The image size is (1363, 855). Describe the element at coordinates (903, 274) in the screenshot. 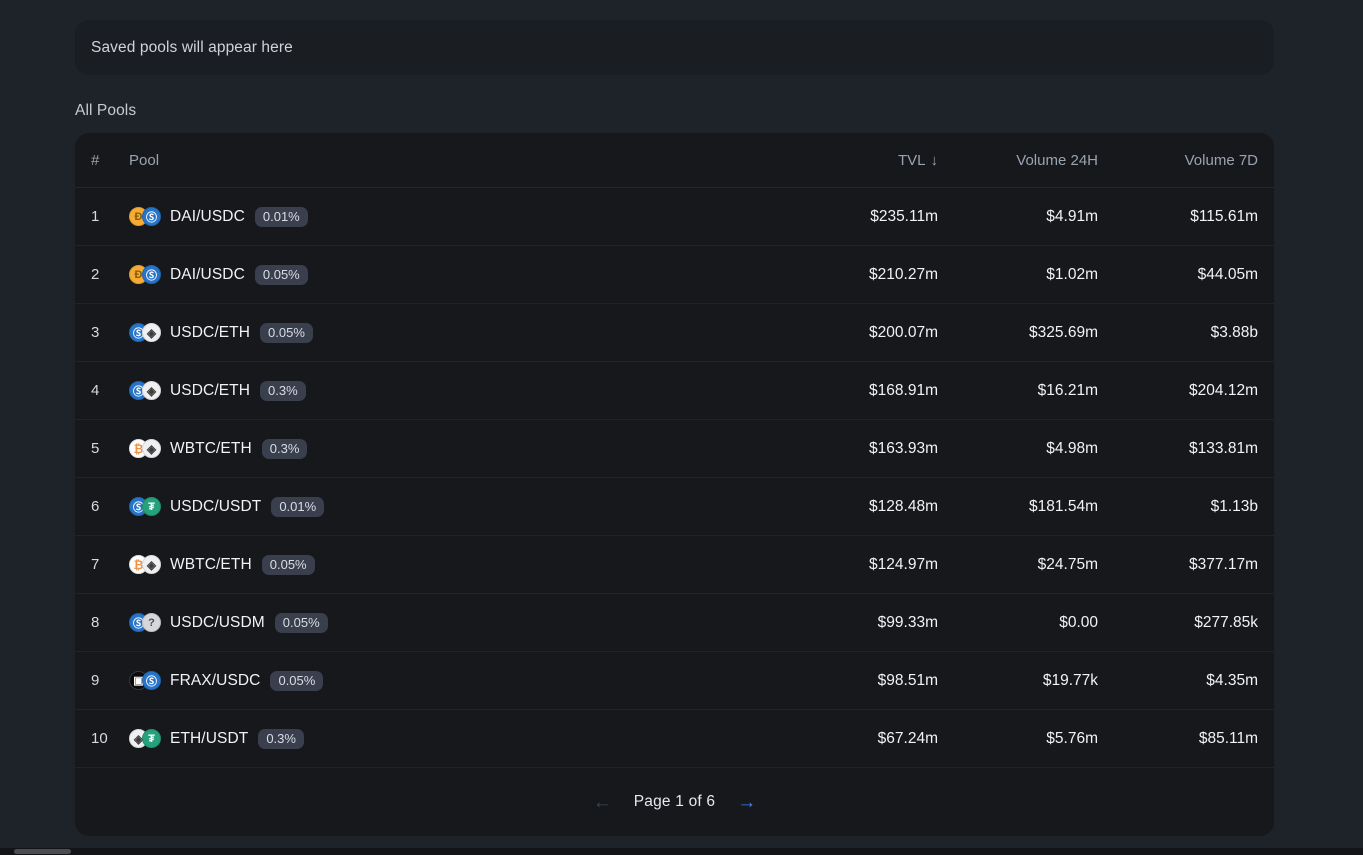

I see `row-tvl: $210.27m` at that location.